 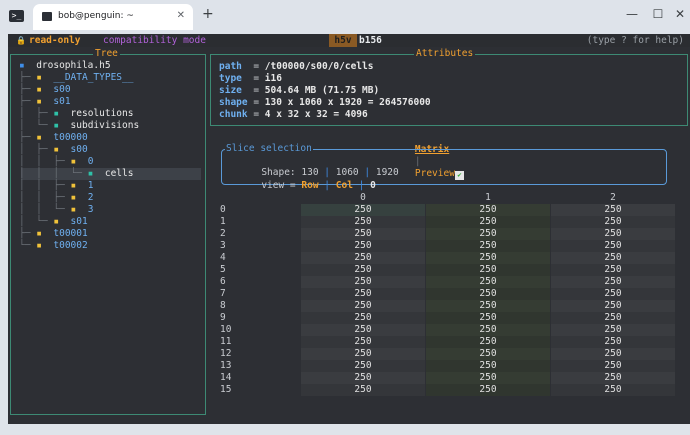 What do you see at coordinates (632, 14) in the screenshot?
I see `minimize-button: —` at bounding box center [632, 14].